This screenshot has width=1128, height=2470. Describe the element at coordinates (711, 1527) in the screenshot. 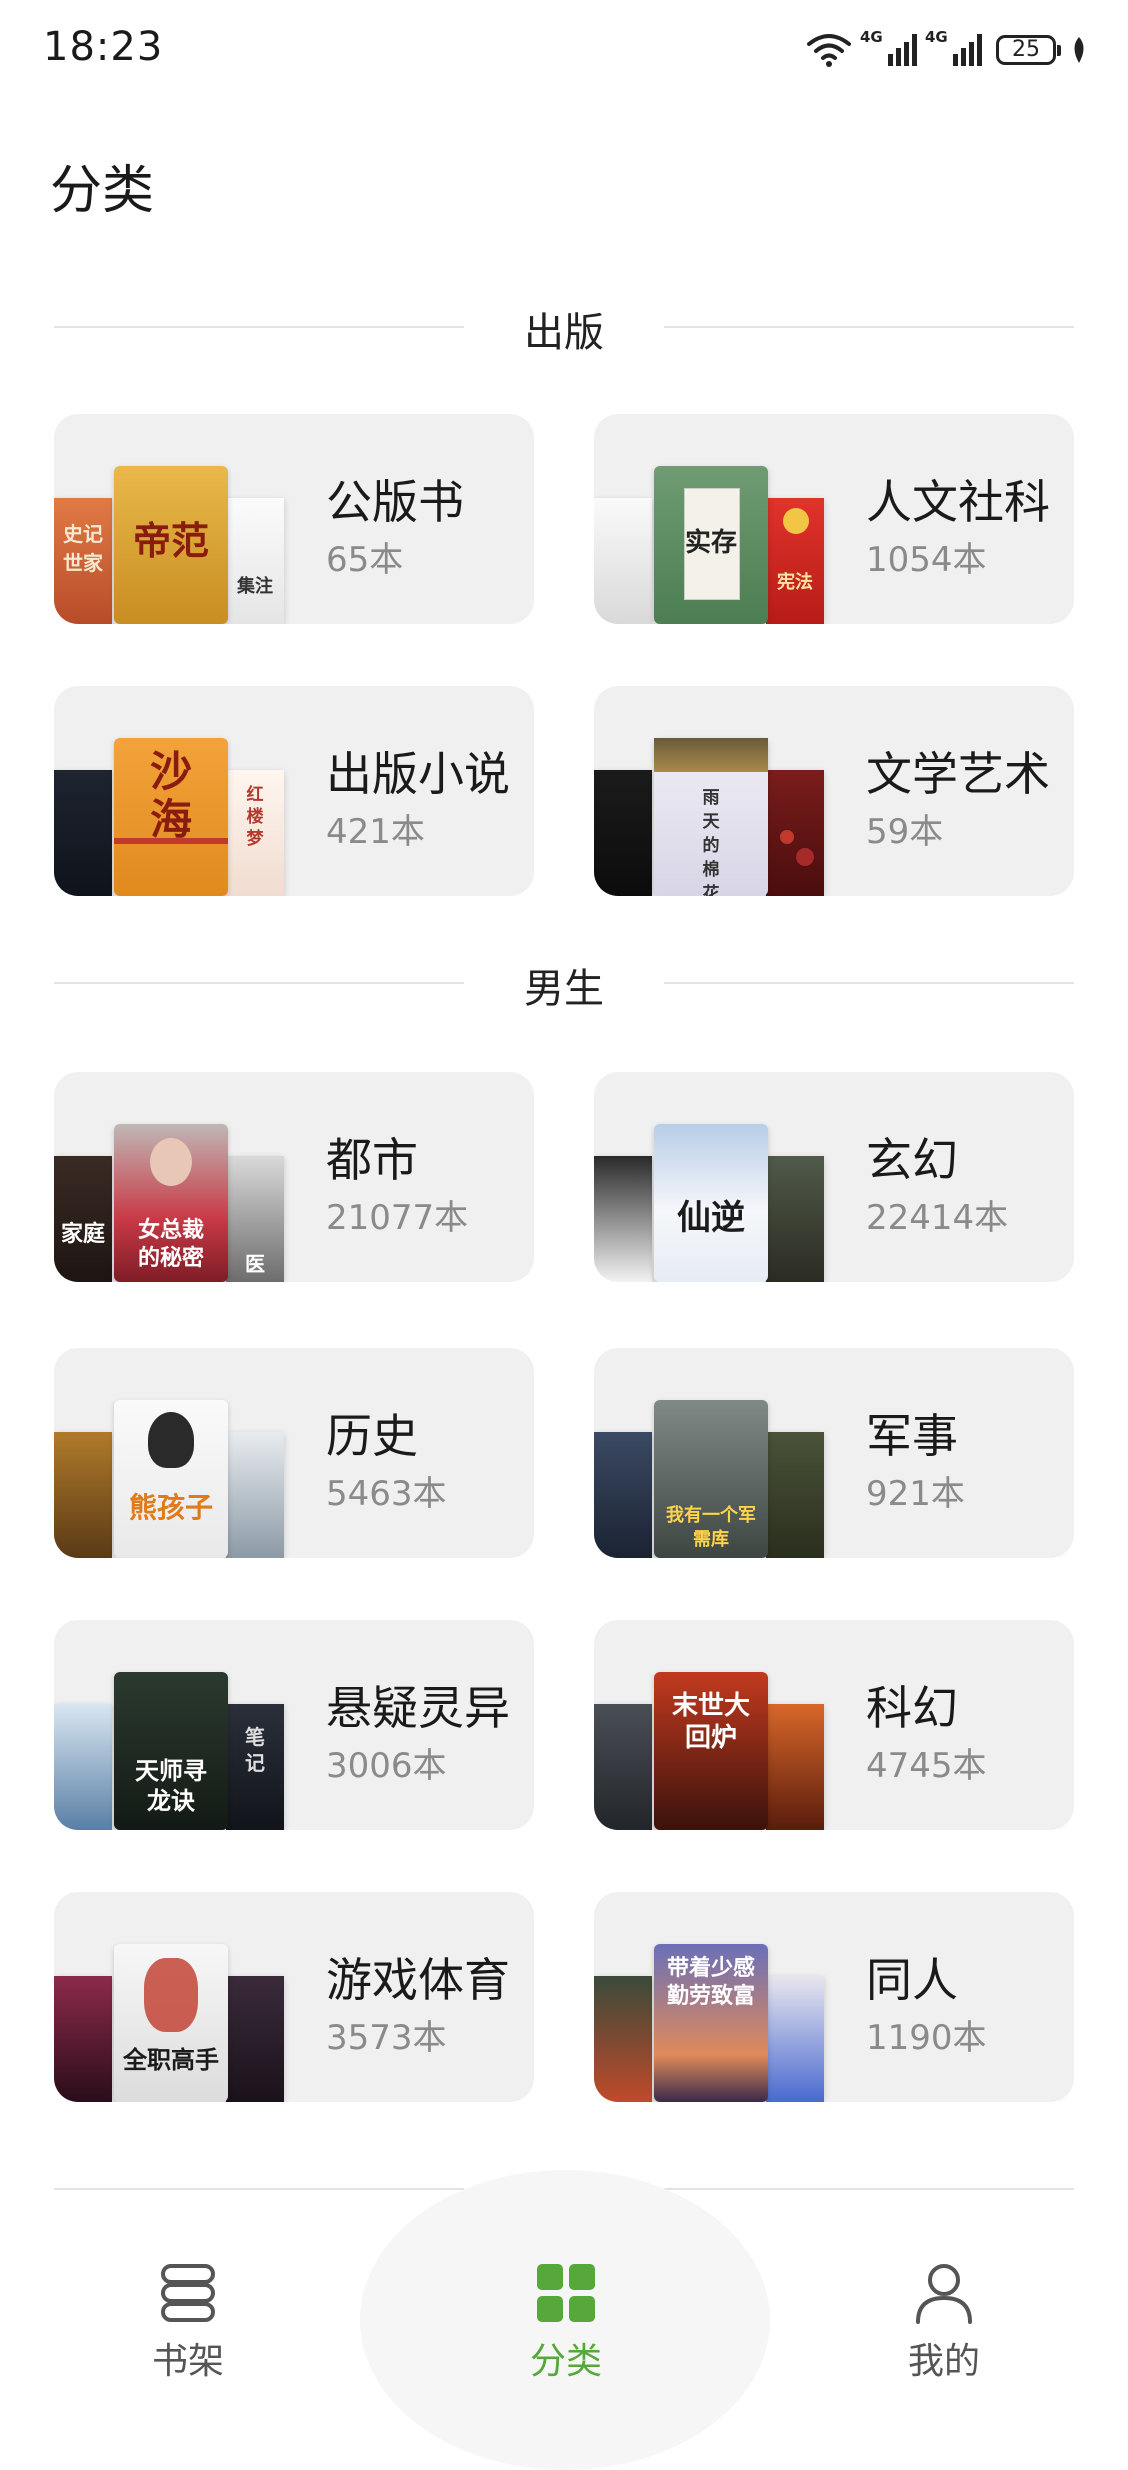

I see `cover-title: 我有一个军需库` at that location.